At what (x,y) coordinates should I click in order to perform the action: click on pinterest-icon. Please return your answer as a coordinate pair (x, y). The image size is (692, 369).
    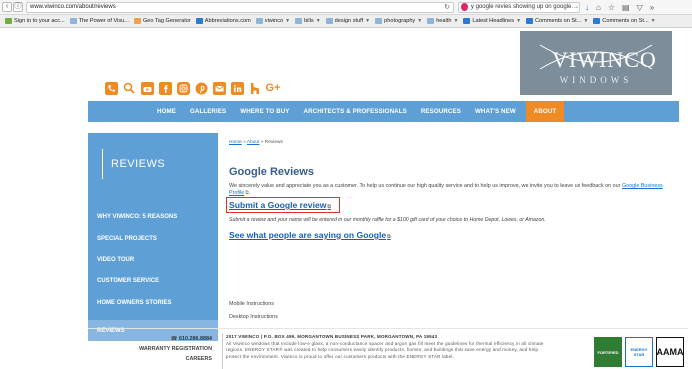
    Looking at the image, I should click on (201, 88).